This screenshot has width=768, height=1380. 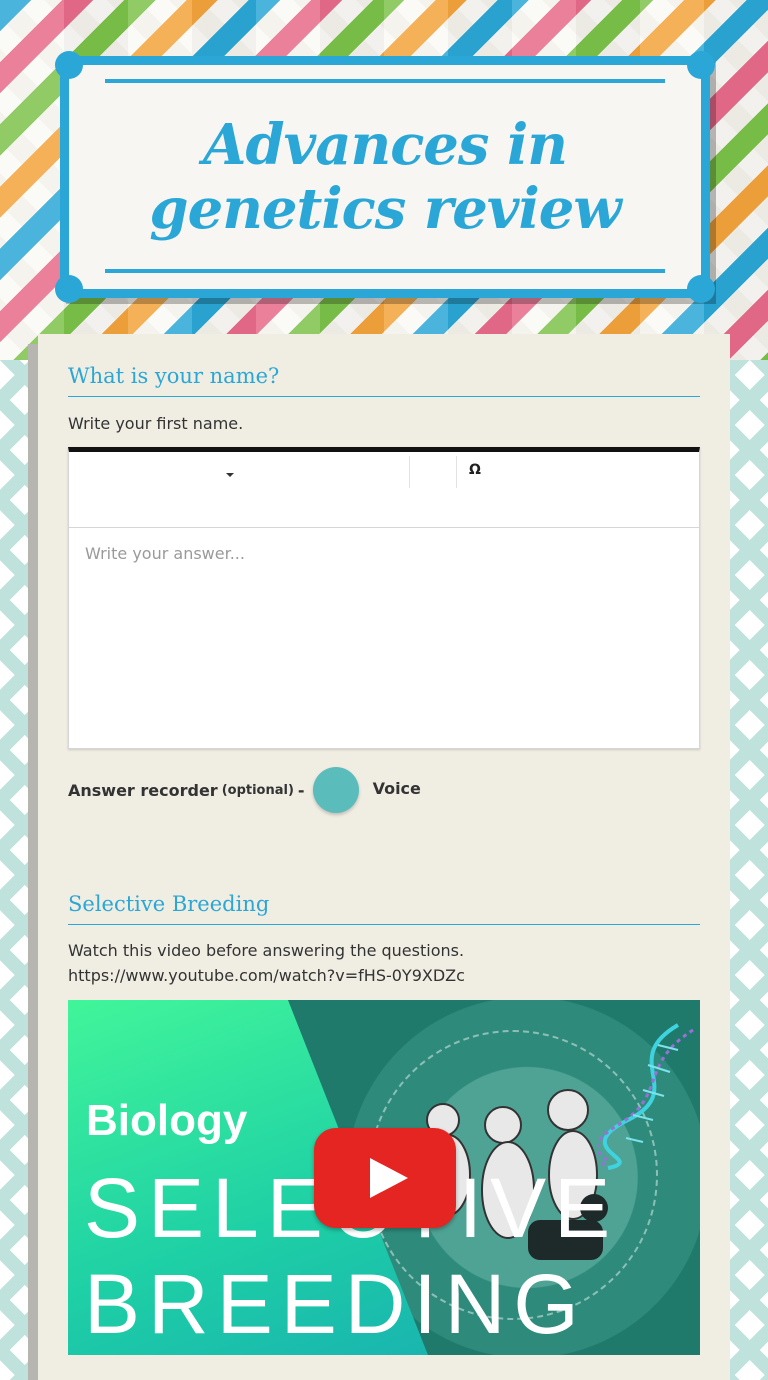 I want to click on recorder-optional: (optional), so click(x=257, y=790).